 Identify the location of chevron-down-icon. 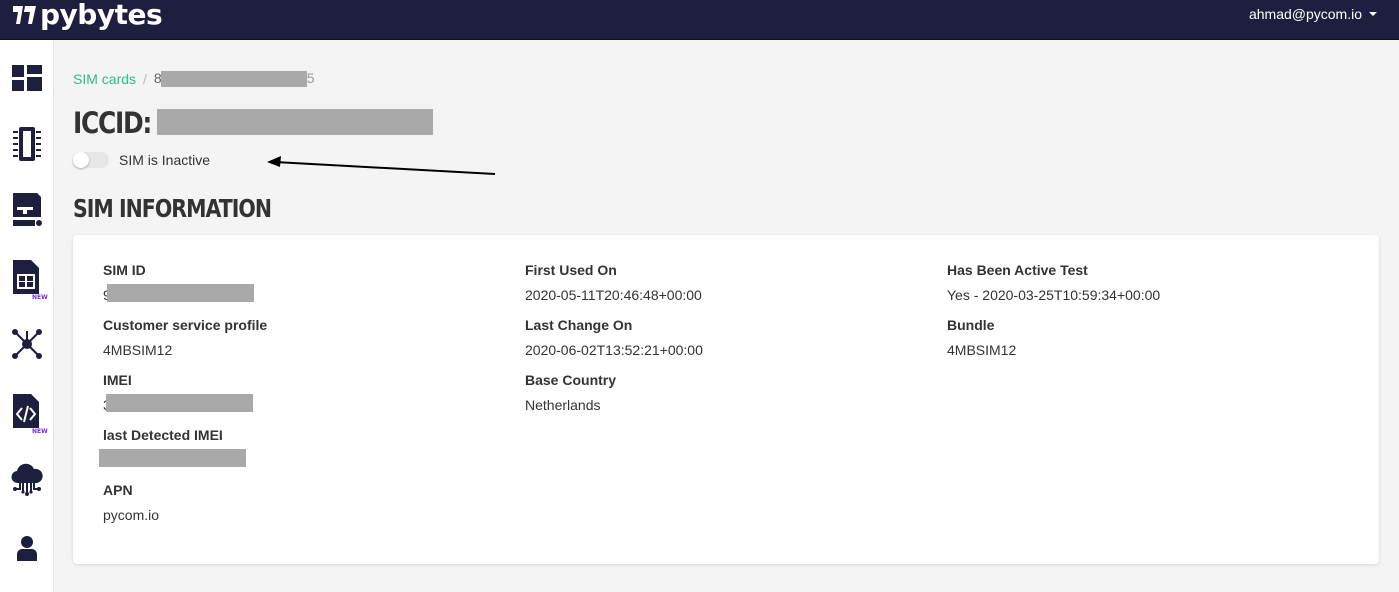
(1373, 14).